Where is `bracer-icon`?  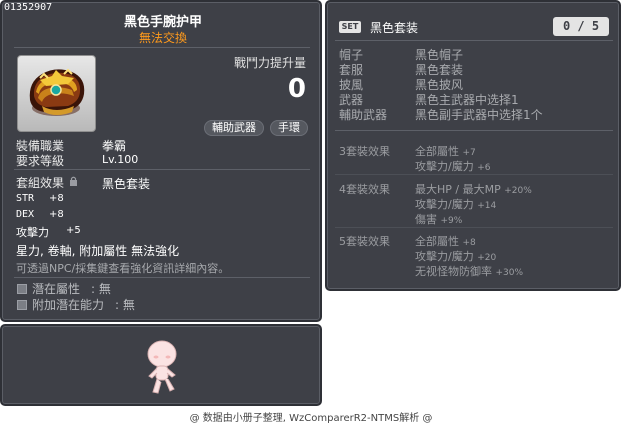
bracer-icon is located at coordinates (57, 92).